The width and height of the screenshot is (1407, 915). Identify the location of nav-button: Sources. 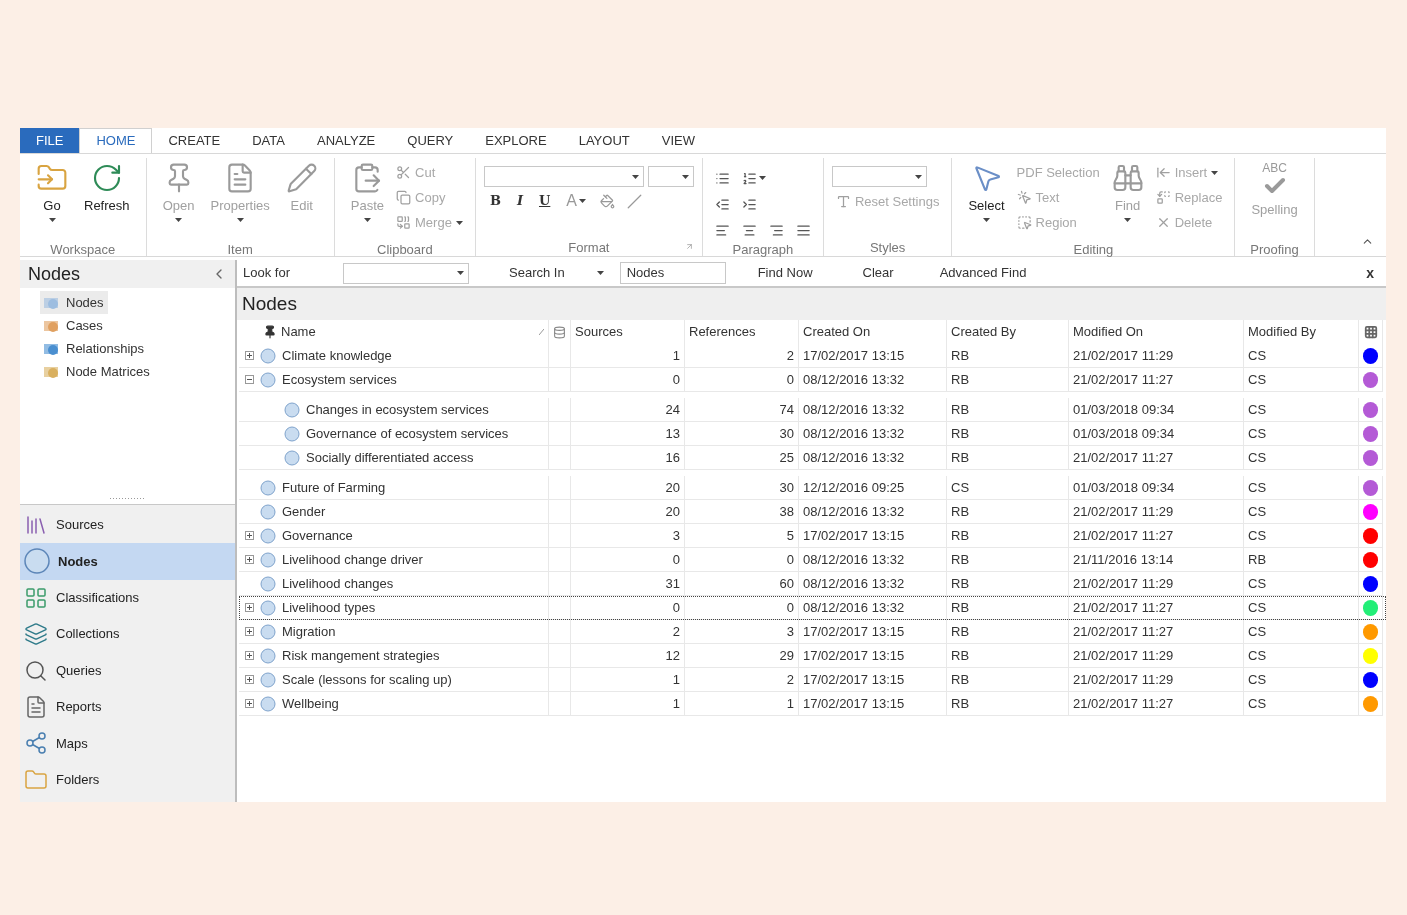
(127, 525).